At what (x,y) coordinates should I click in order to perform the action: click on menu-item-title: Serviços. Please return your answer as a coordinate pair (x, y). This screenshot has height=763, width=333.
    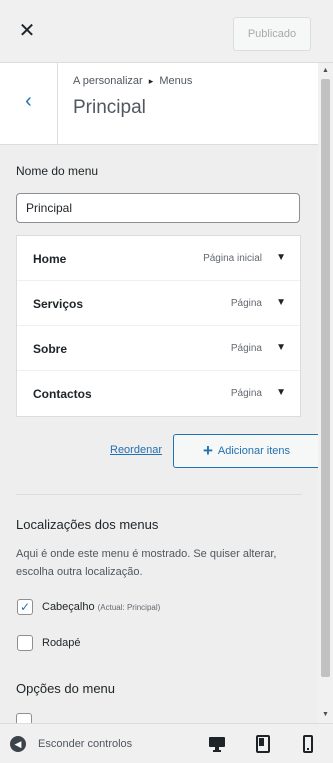
    Looking at the image, I should click on (58, 304).